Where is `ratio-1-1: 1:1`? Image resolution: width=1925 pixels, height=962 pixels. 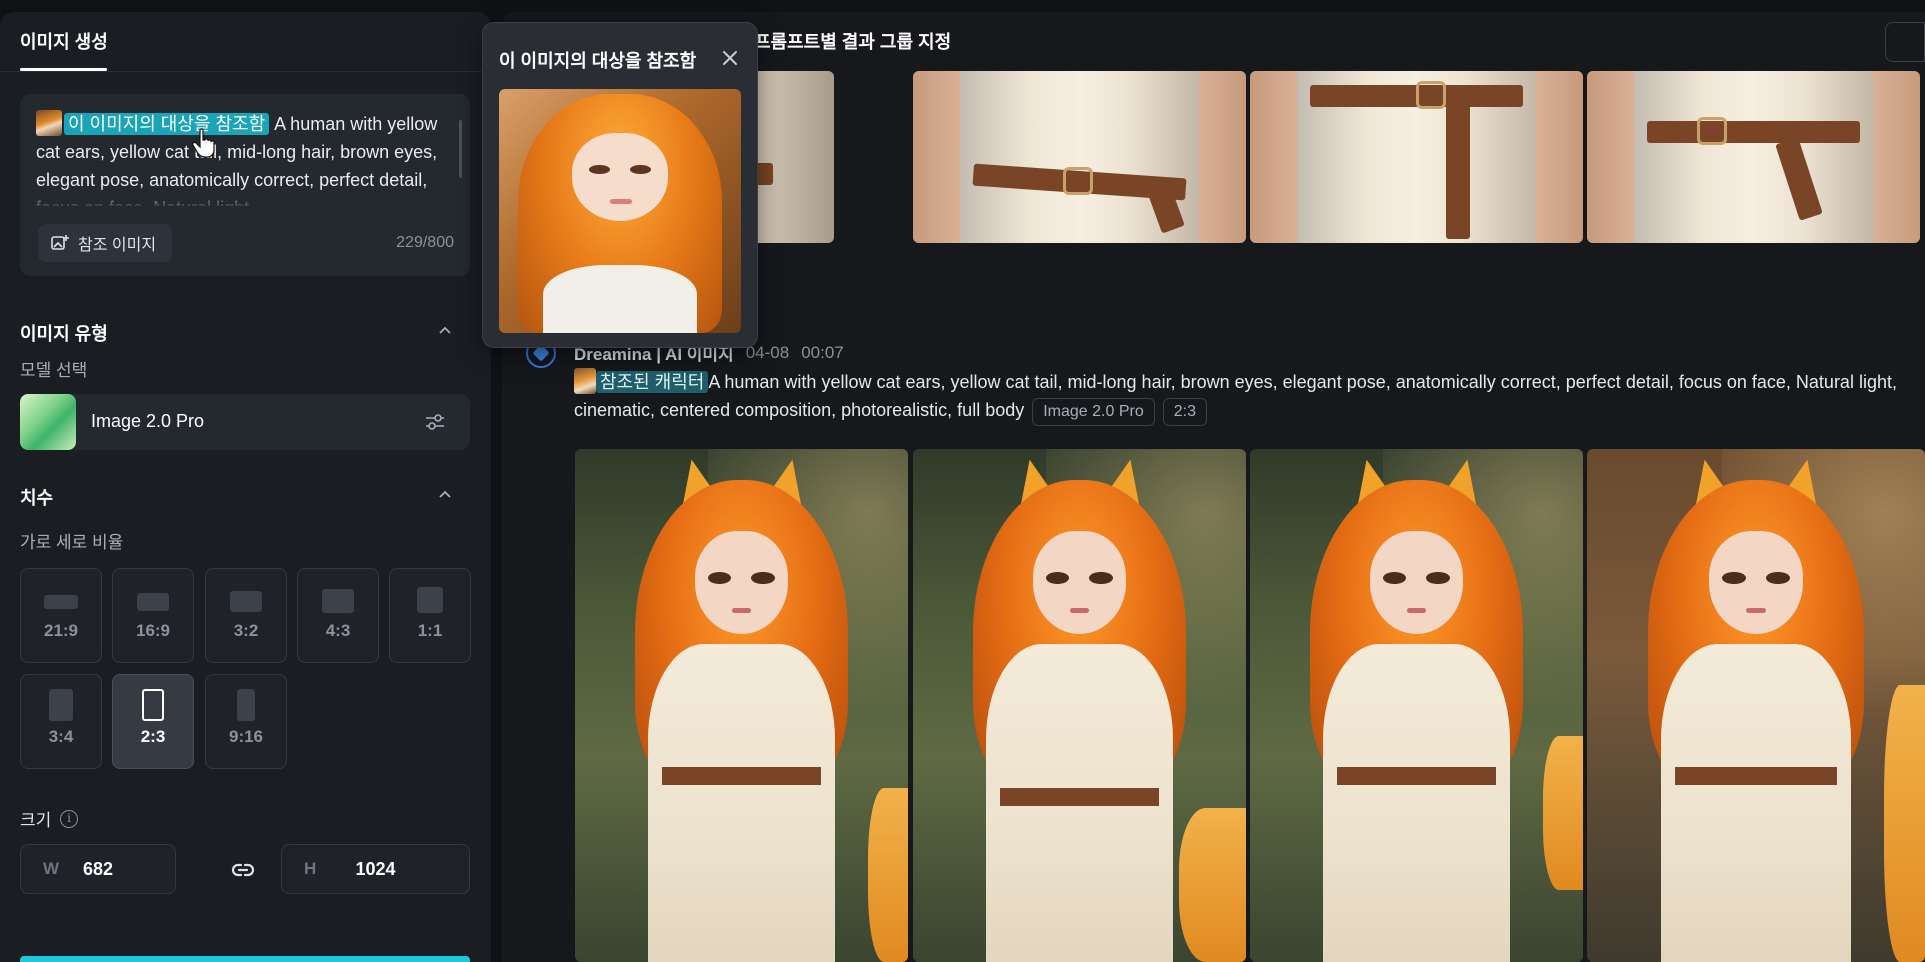
ratio-1-1: 1:1 is located at coordinates (430, 615).